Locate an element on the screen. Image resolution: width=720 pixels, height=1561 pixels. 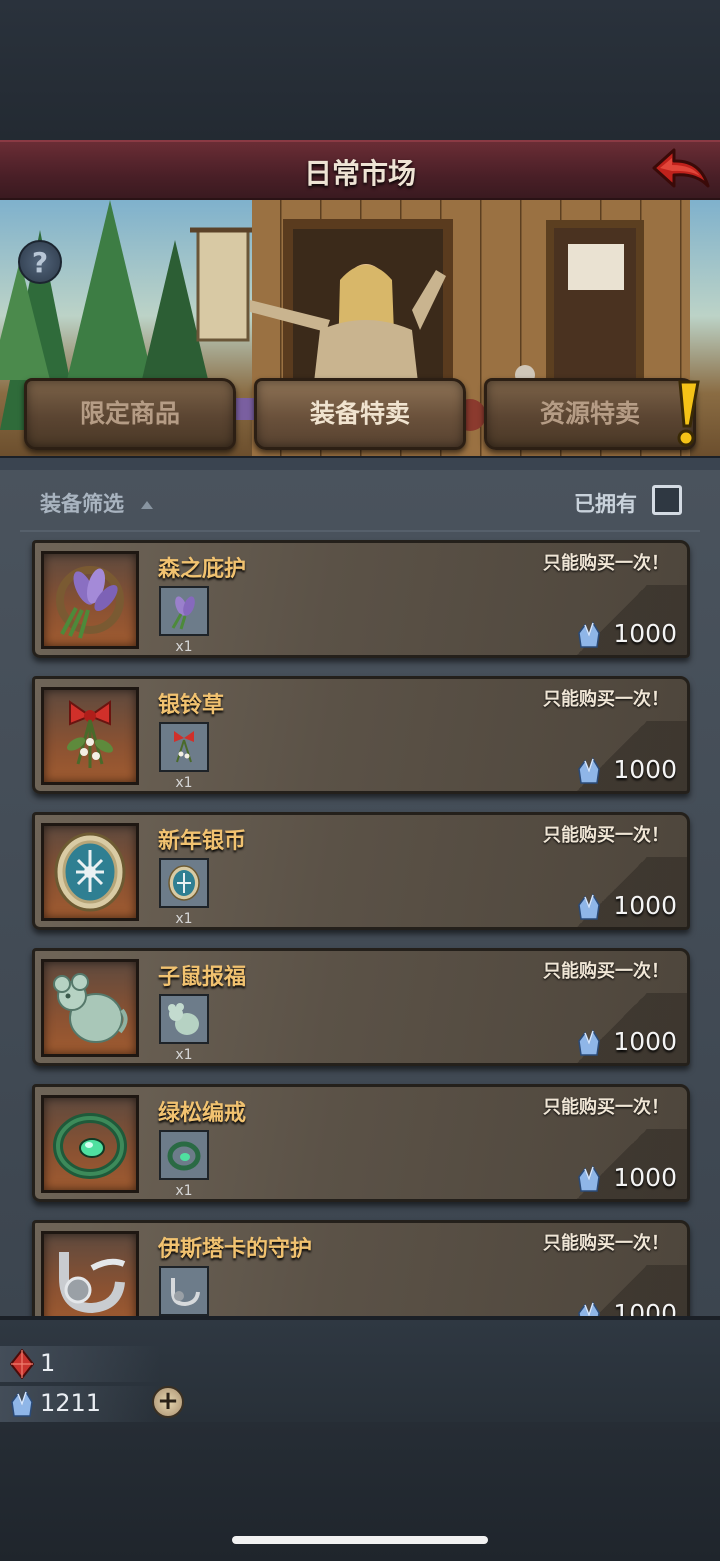
status-area is located at coordinates (360, 70).